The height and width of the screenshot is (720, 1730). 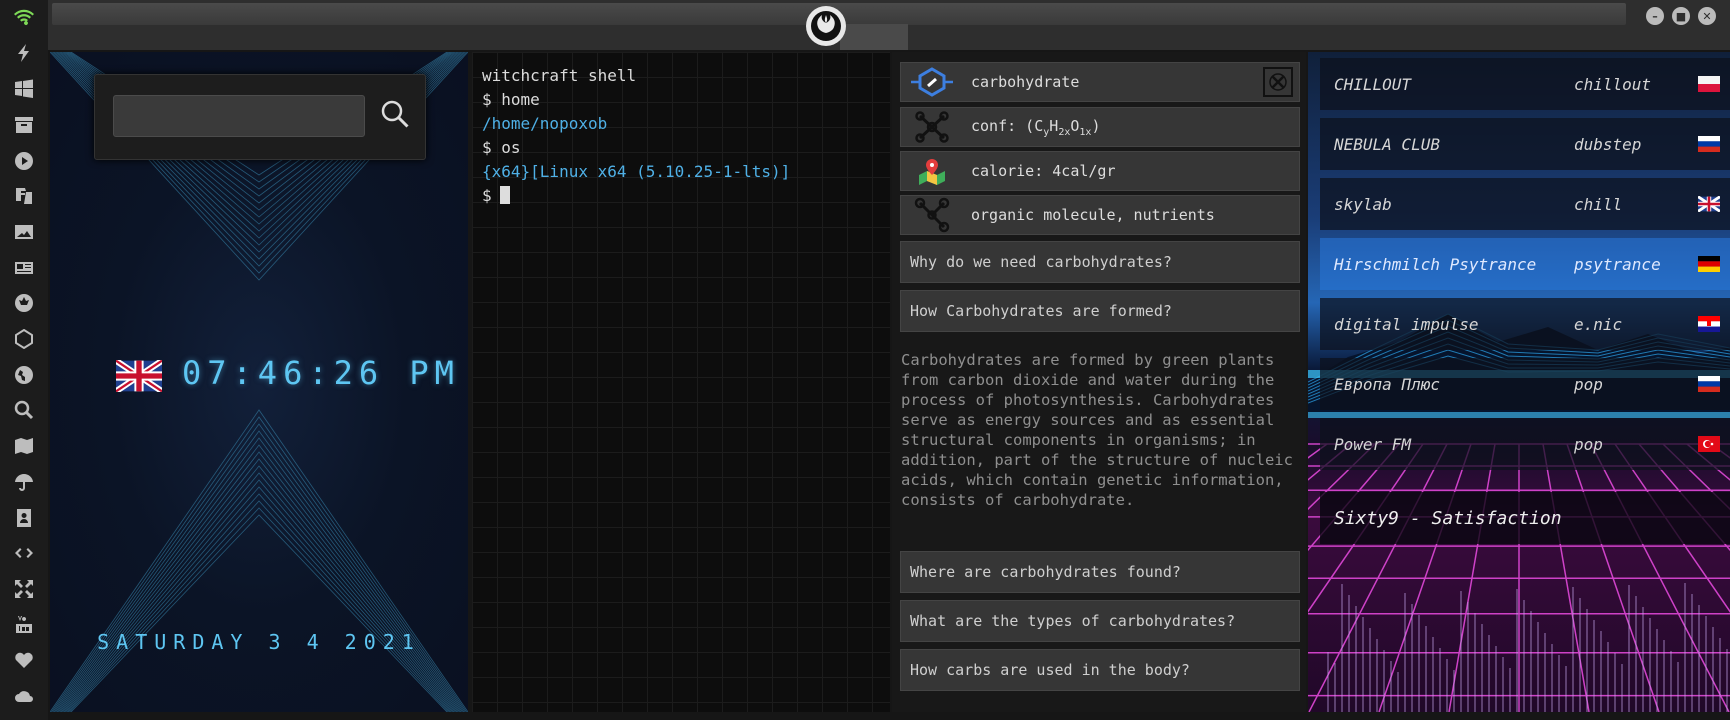 What do you see at coordinates (1709, 264) in the screenshot?
I see `germany-flag-icon` at bounding box center [1709, 264].